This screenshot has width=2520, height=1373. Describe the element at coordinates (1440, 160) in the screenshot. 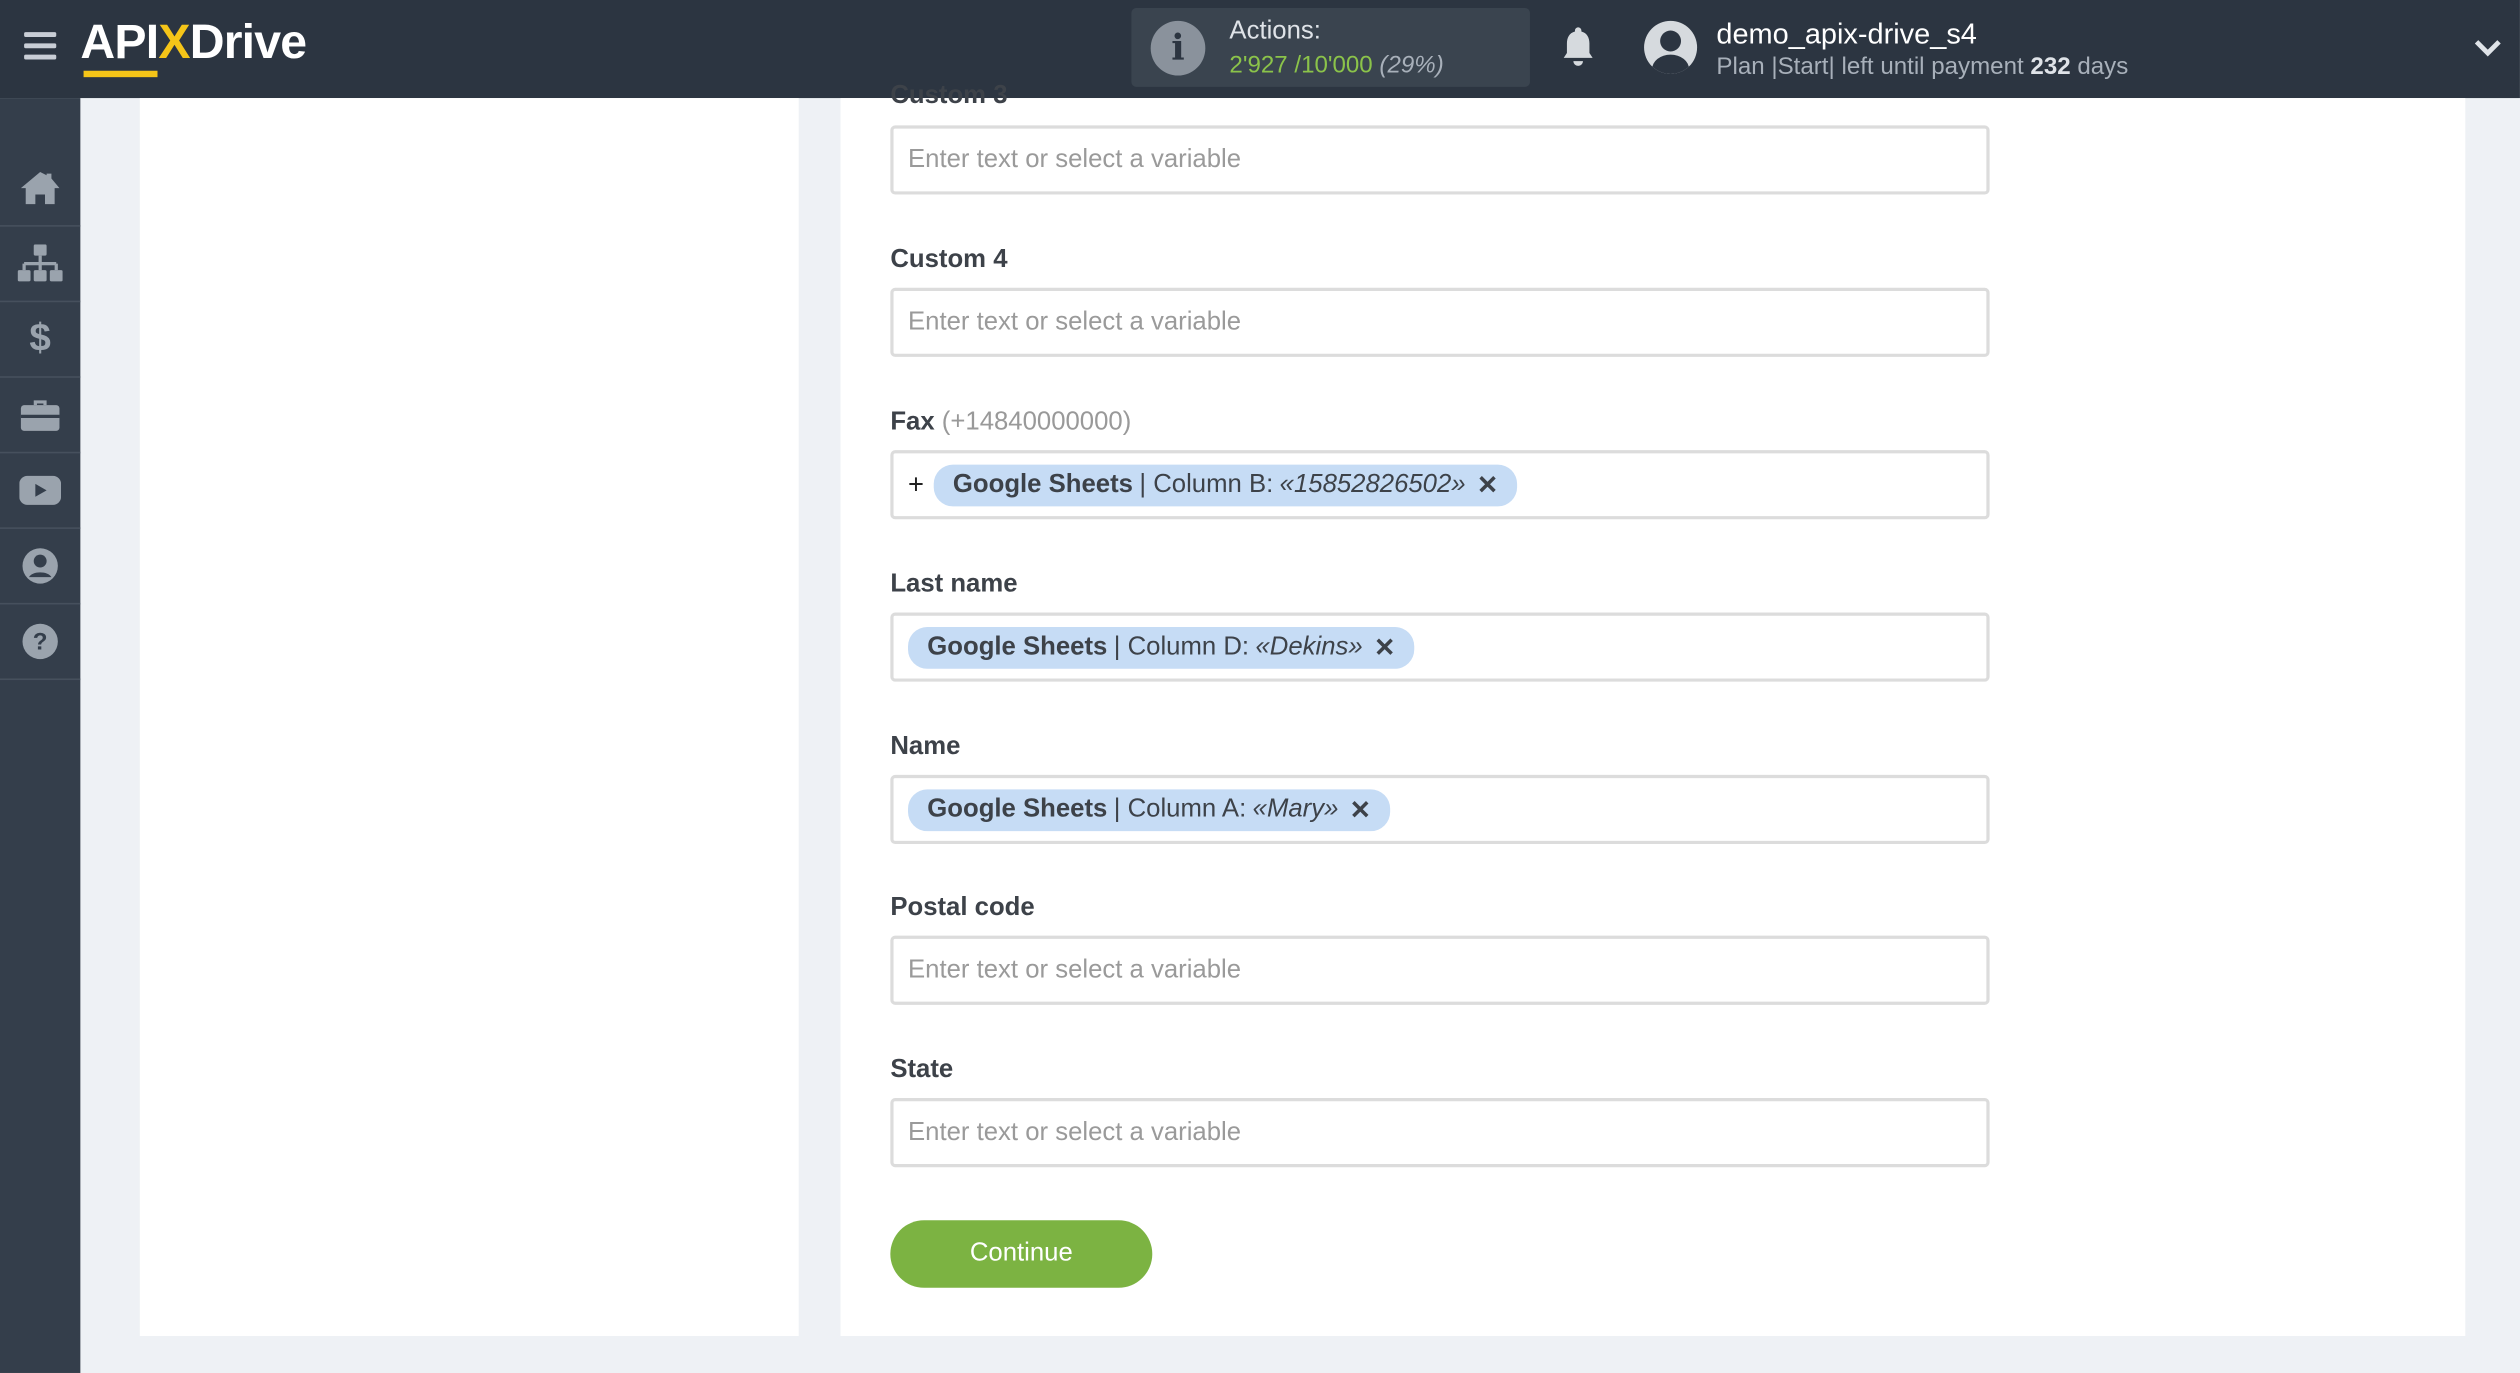

I see `custom-3-input: Enter text or select a variable` at that location.